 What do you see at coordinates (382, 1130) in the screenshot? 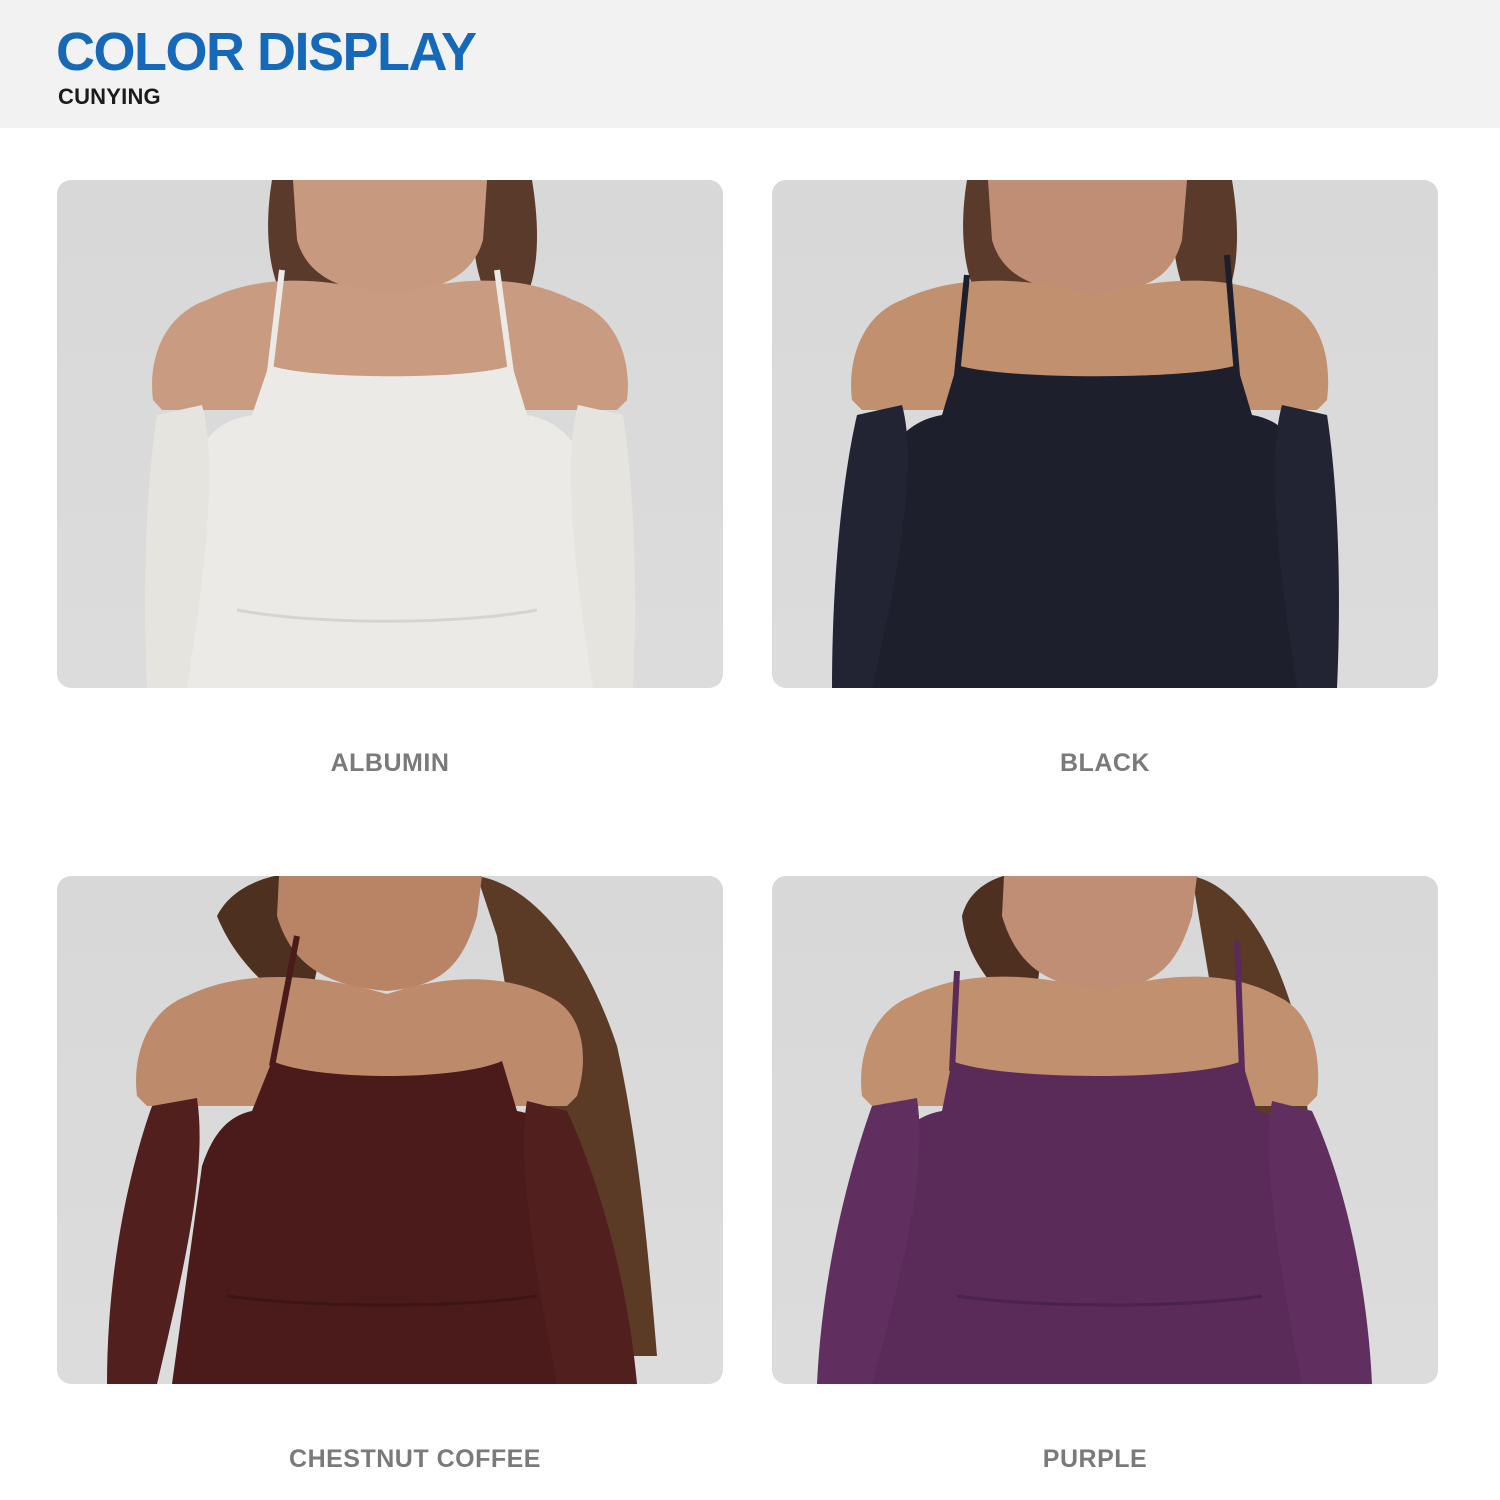
I see `model-figure-chestnut-coffee` at bounding box center [382, 1130].